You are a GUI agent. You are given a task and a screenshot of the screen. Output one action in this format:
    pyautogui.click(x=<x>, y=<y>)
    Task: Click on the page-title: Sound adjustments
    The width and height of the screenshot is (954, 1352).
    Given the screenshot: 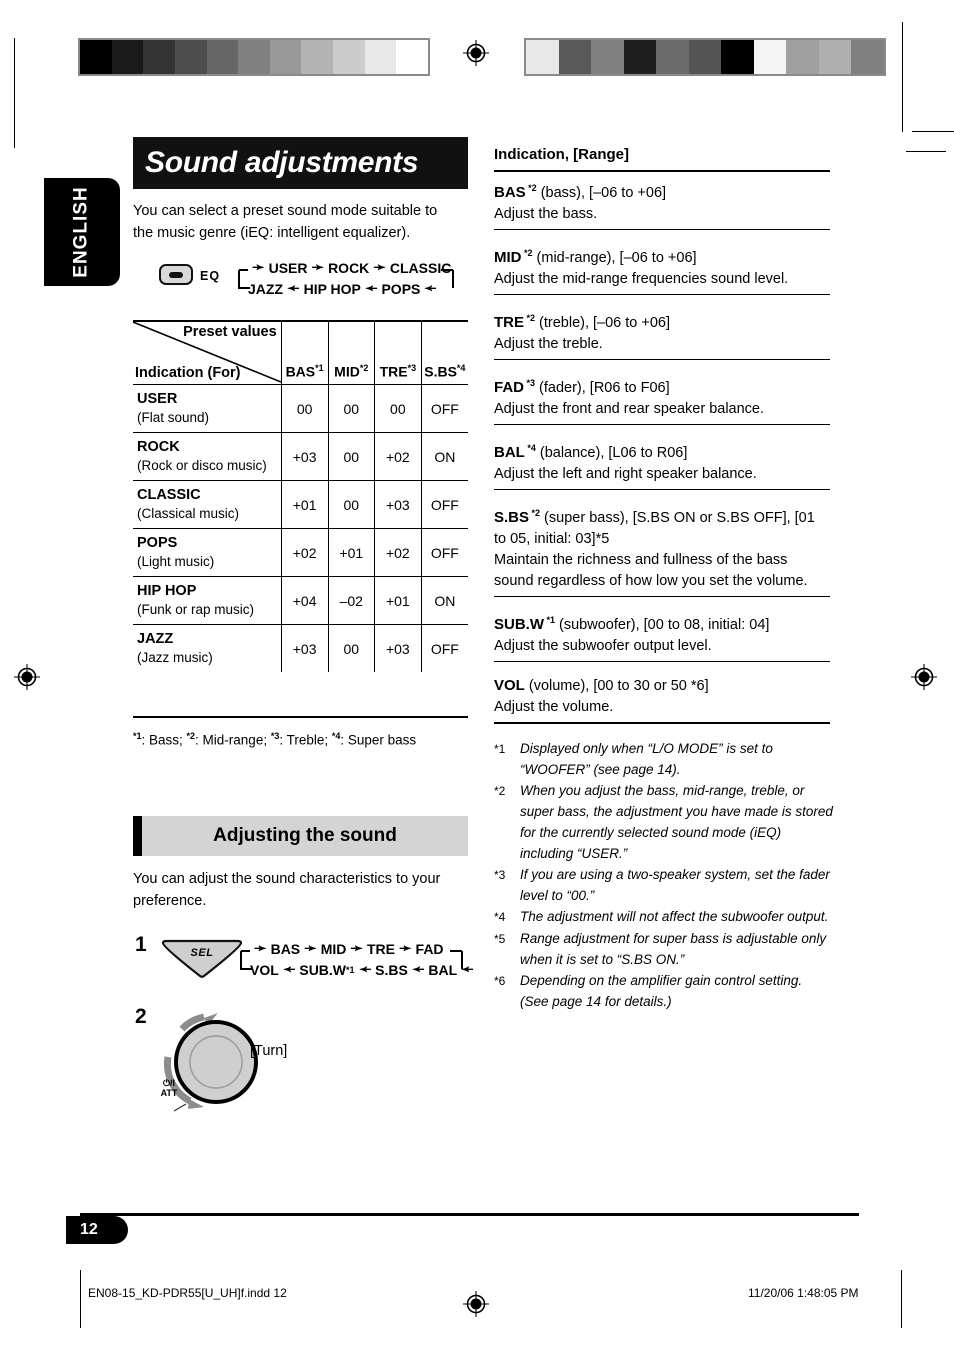 What is the action you would take?
    pyautogui.click(x=282, y=162)
    